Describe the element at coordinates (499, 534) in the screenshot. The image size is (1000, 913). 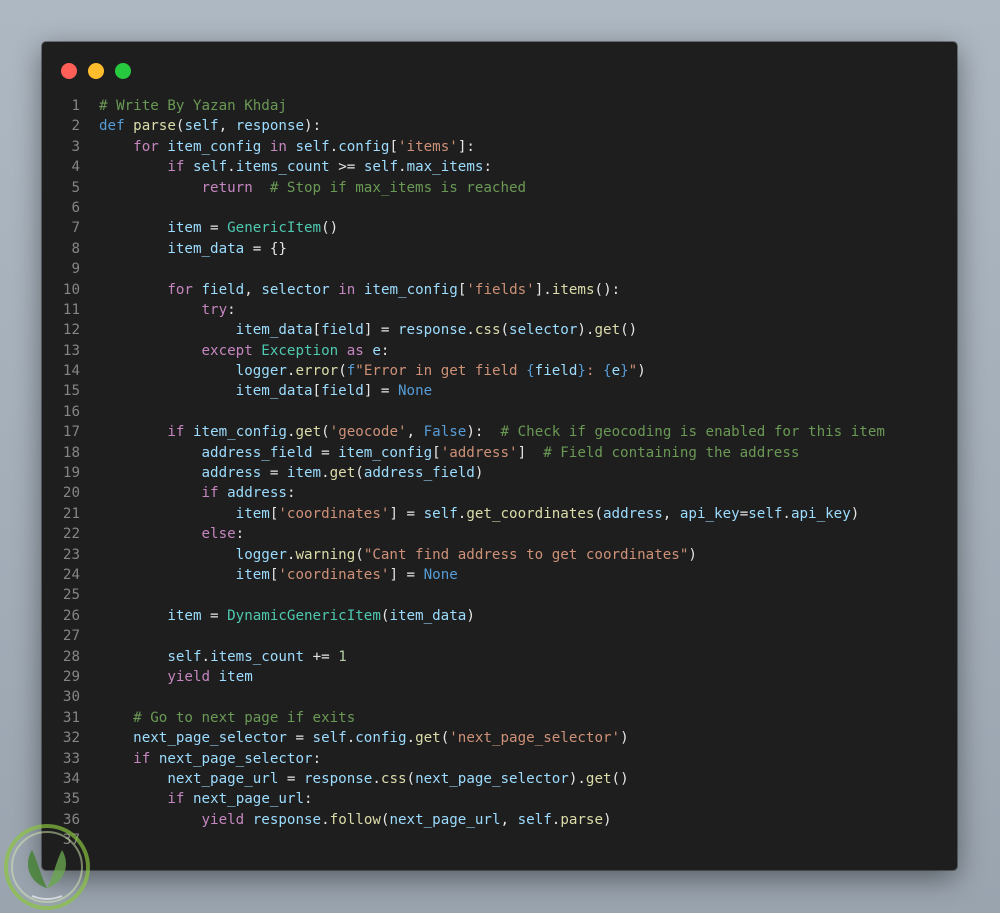
I see `code-line: 22 else:` at that location.